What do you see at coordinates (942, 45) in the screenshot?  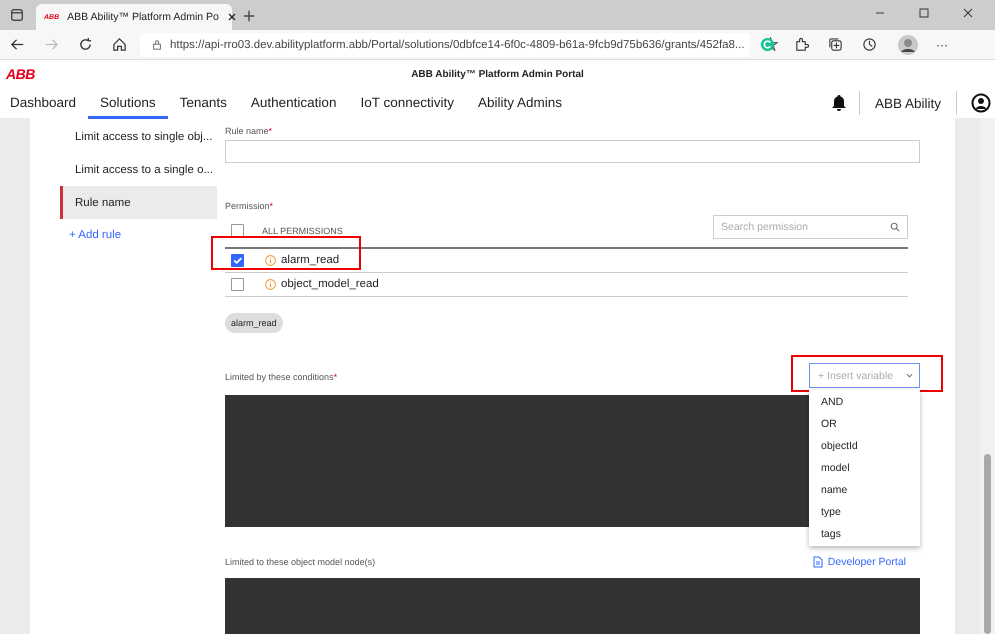 I see `more-button: ···` at bounding box center [942, 45].